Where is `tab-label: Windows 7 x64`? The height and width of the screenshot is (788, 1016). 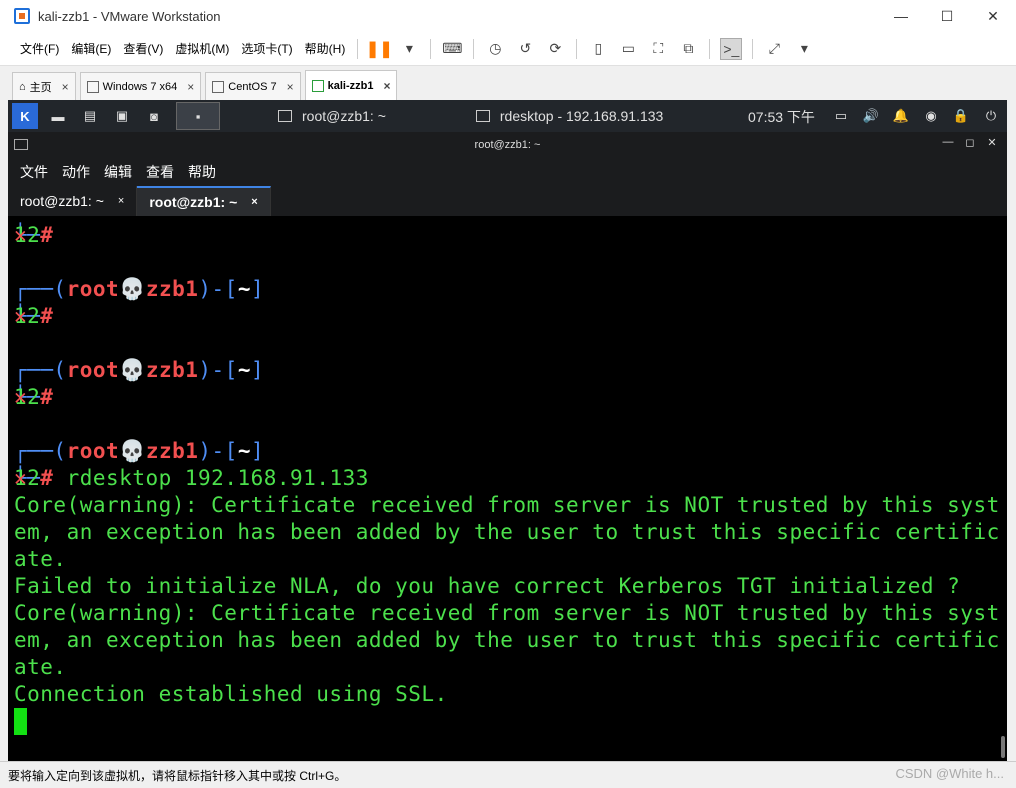 tab-label: Windows 7 x64 is located at coordinates (140, 86).